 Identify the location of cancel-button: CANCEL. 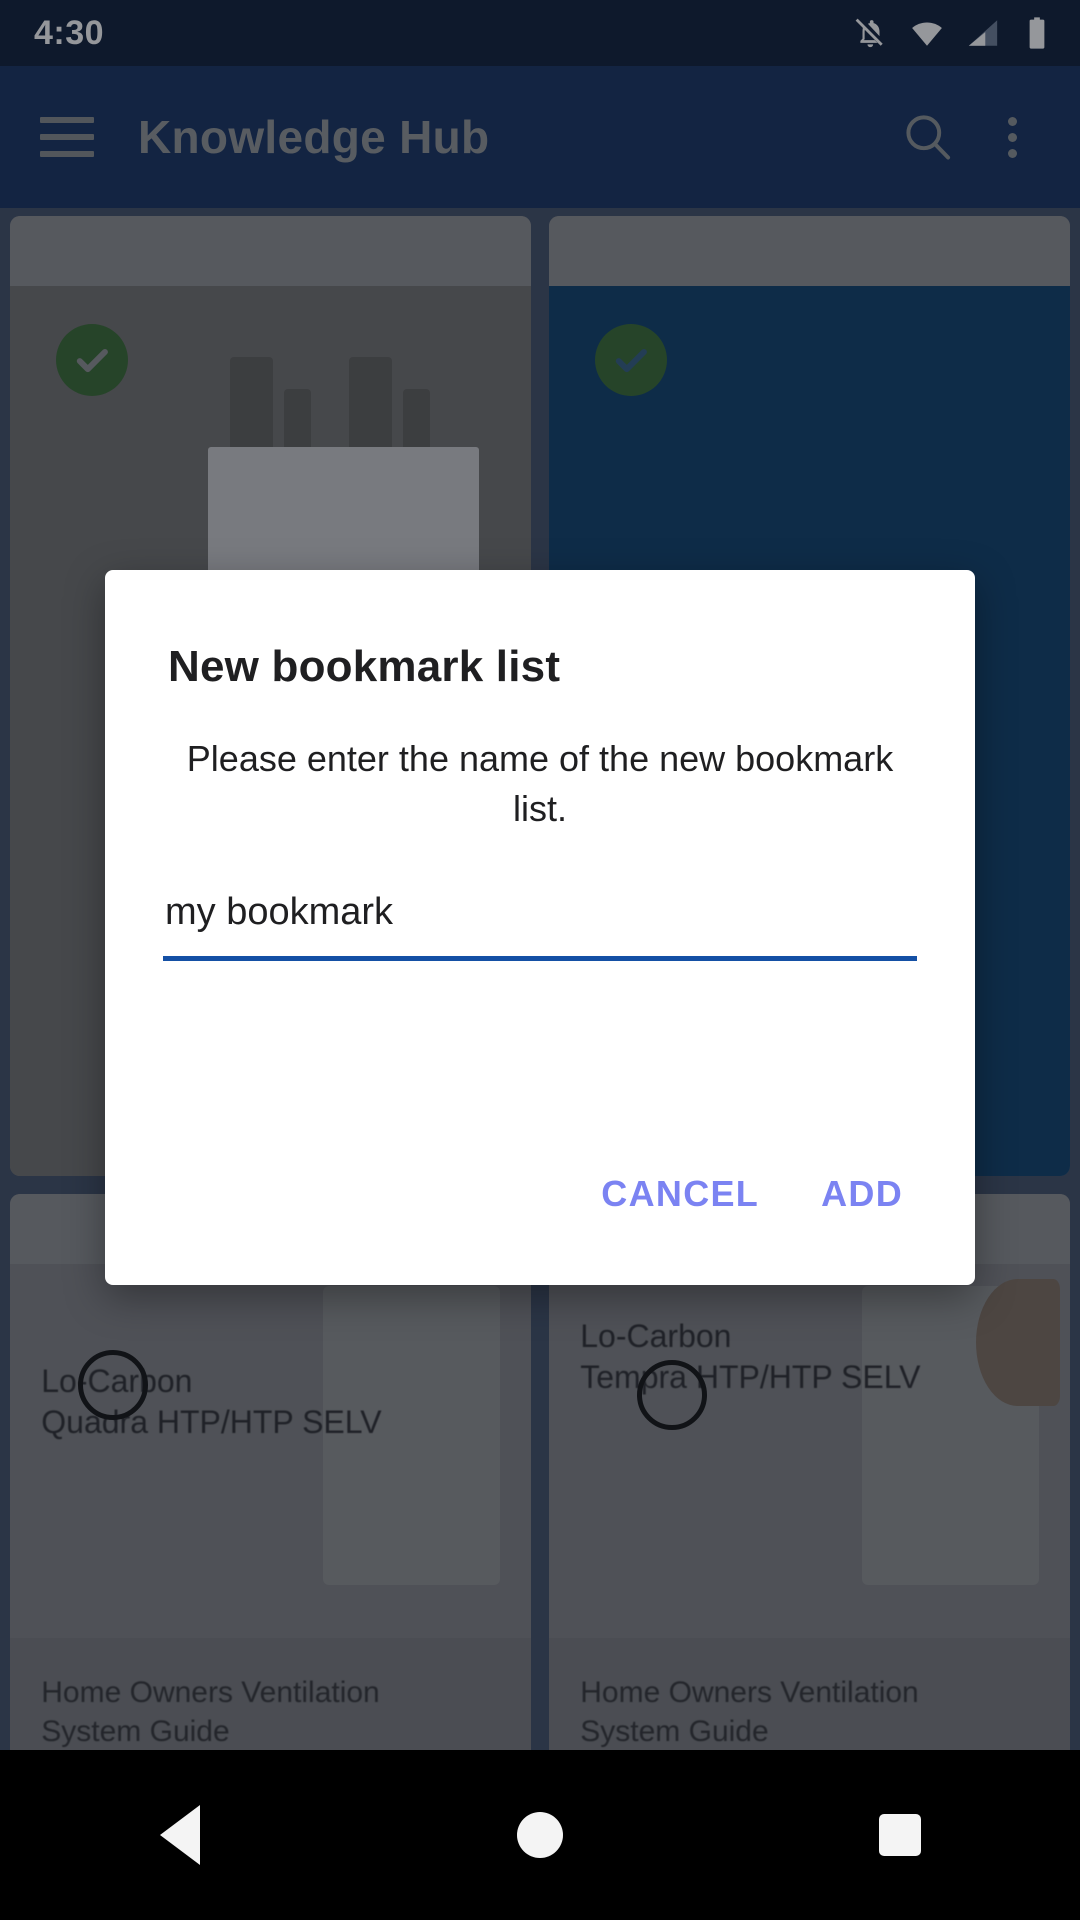
(680, 1194).